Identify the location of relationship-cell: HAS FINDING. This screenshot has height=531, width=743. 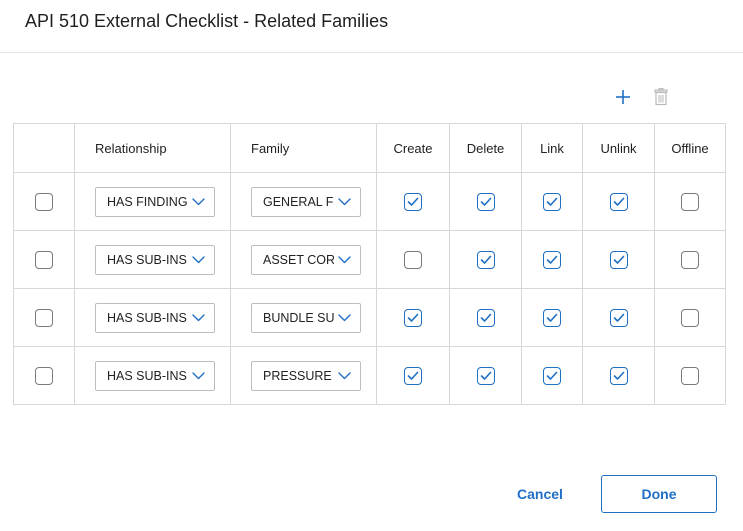
(152, 201).